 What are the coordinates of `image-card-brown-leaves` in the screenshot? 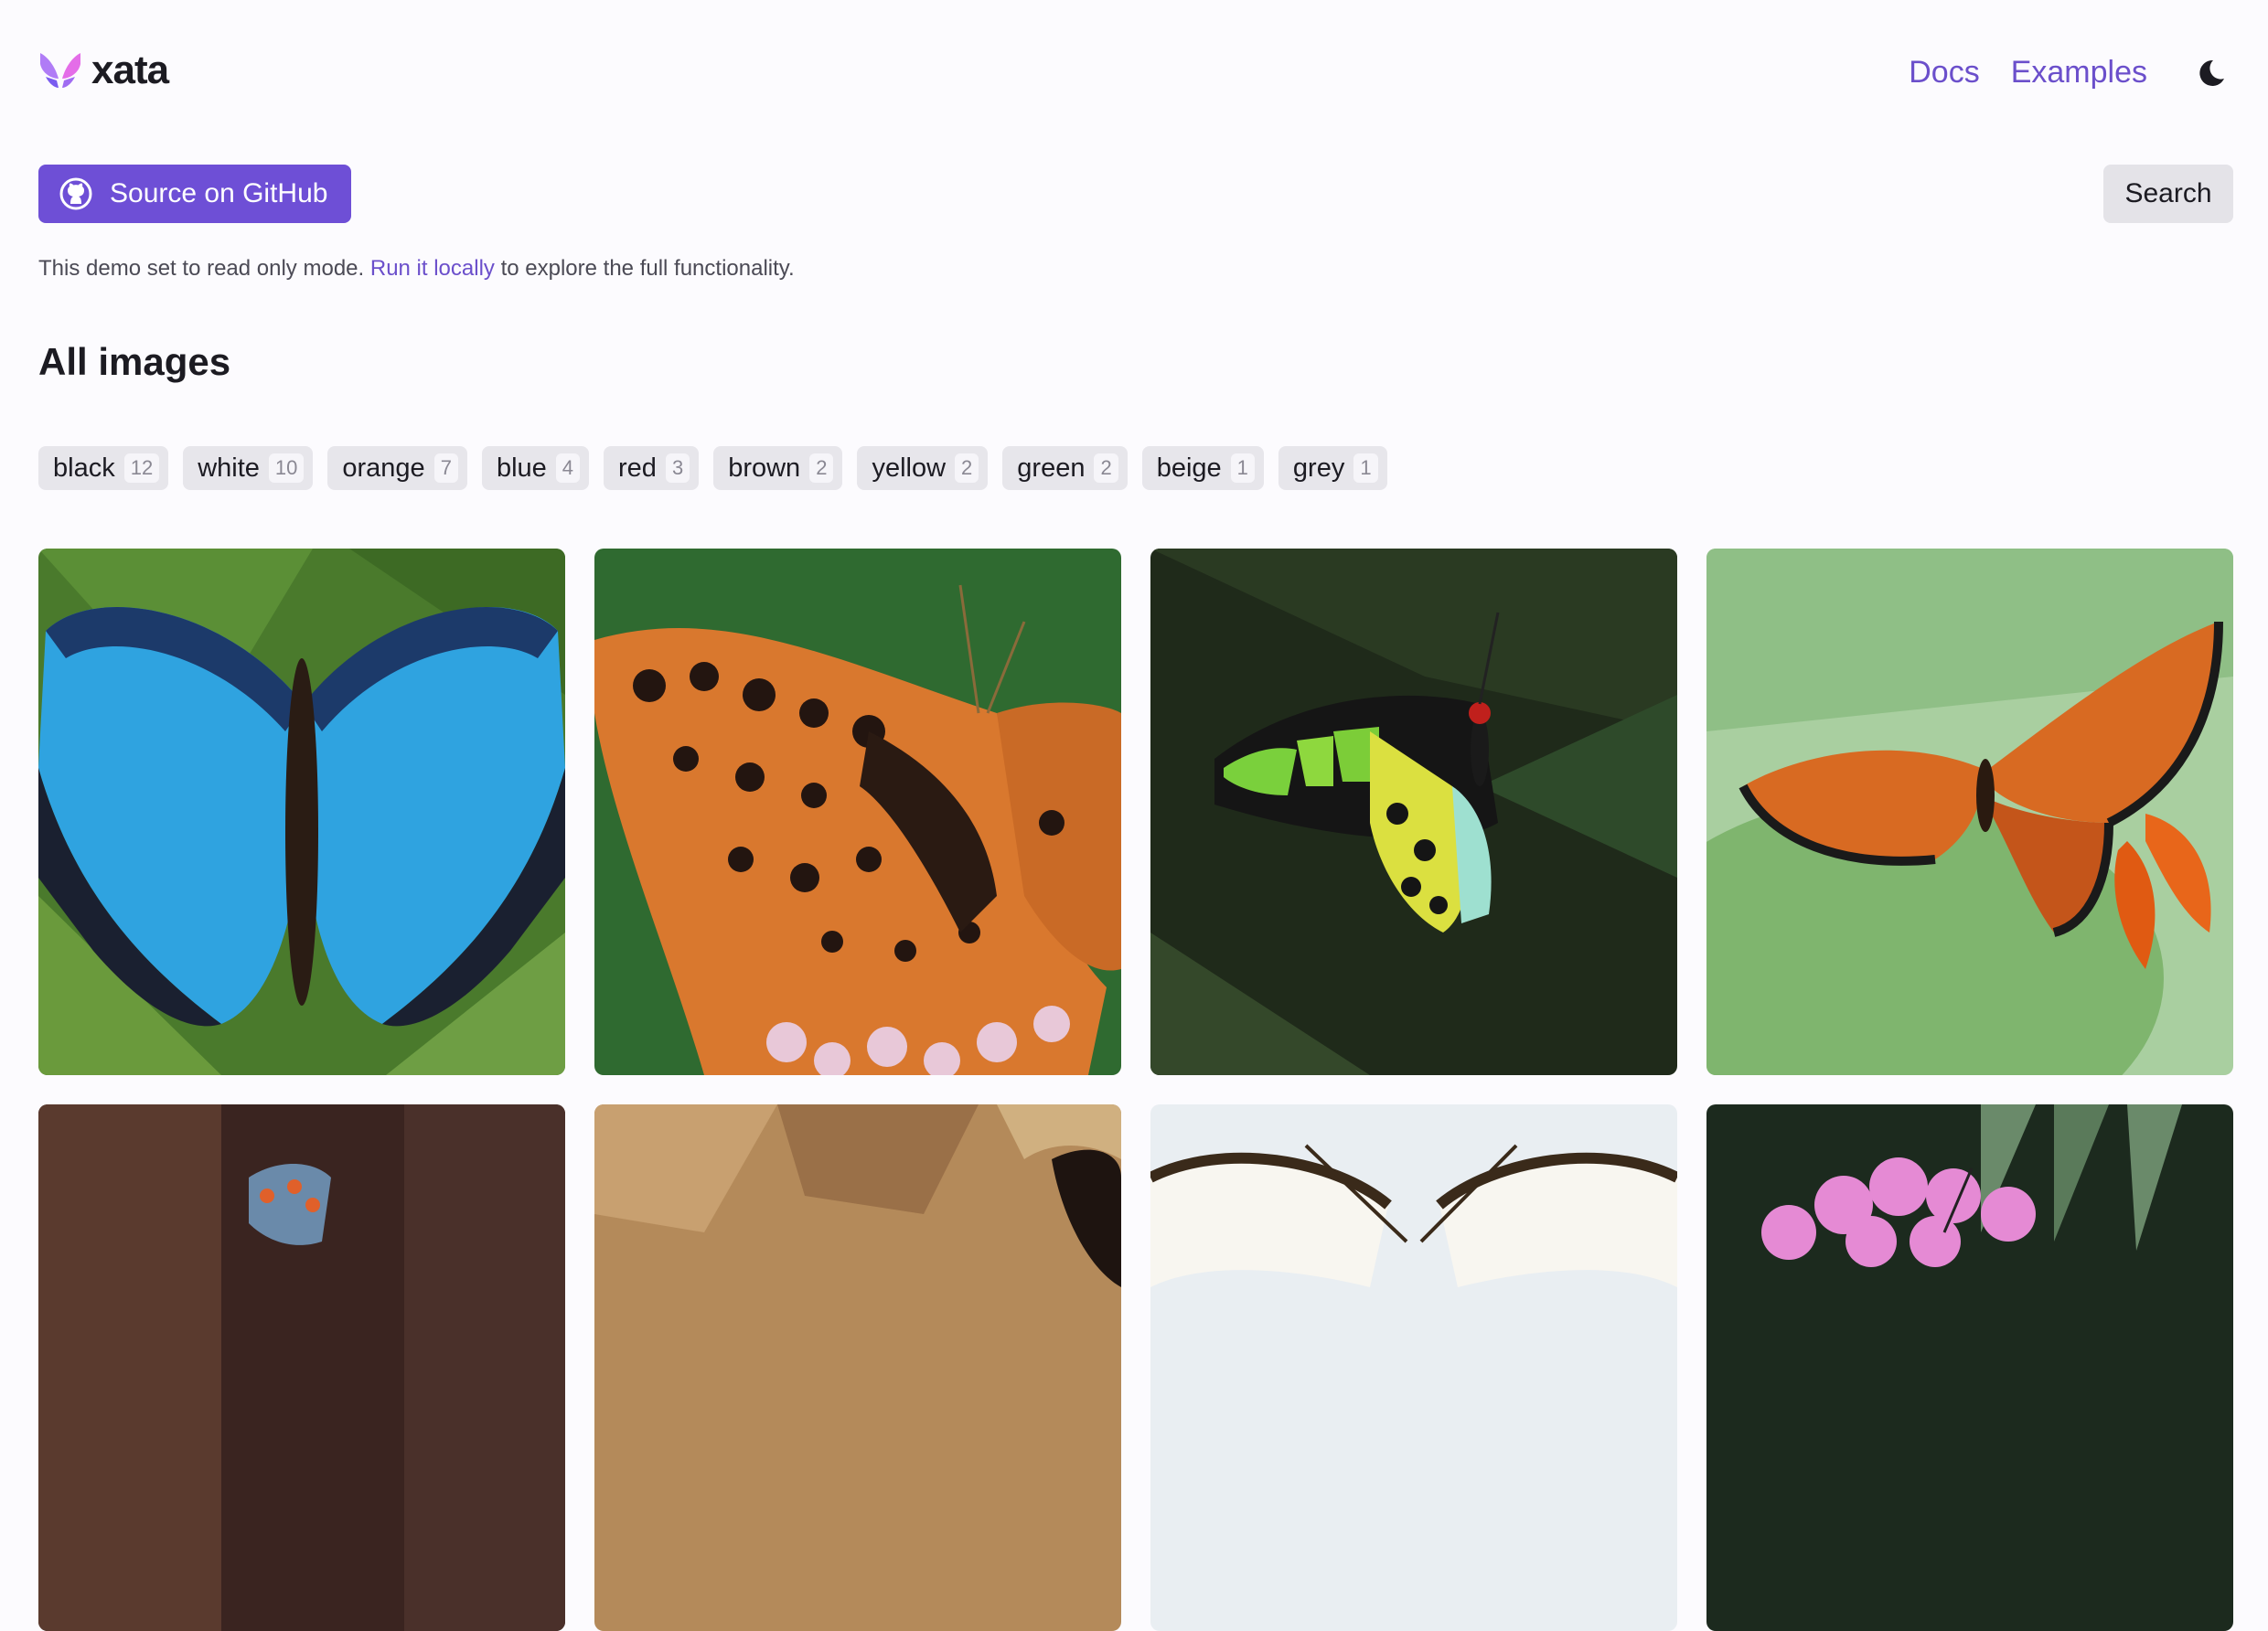 It's located at (857, 1367).